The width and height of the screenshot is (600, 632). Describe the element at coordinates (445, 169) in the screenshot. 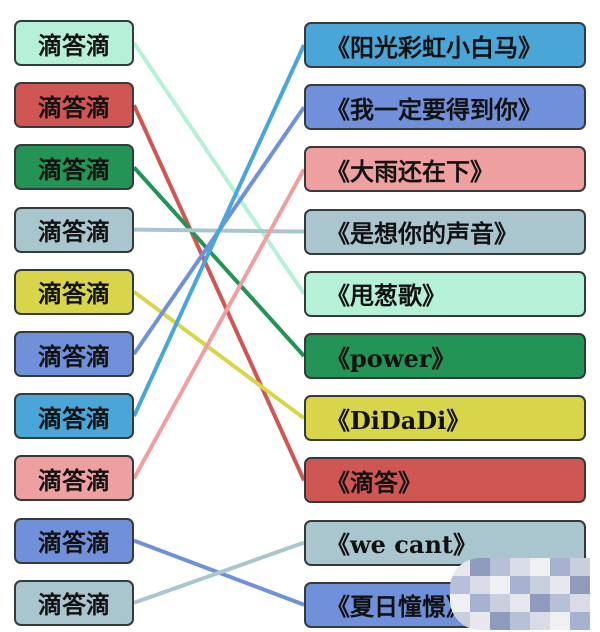

I see `right-item: 《大雨还在下》` at that location.